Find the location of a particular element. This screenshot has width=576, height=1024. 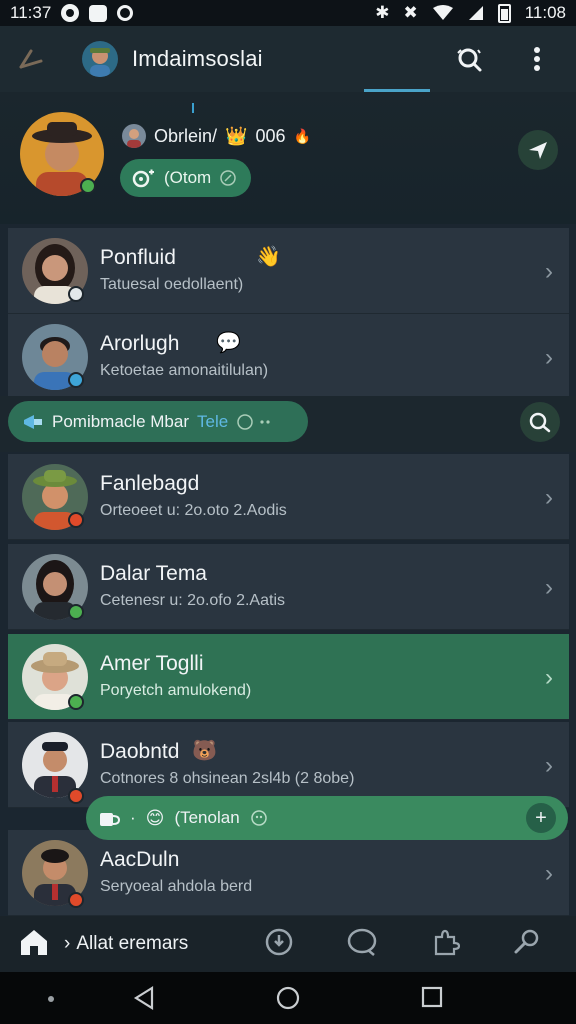

battery-icon is located at coordinates (504, 13).